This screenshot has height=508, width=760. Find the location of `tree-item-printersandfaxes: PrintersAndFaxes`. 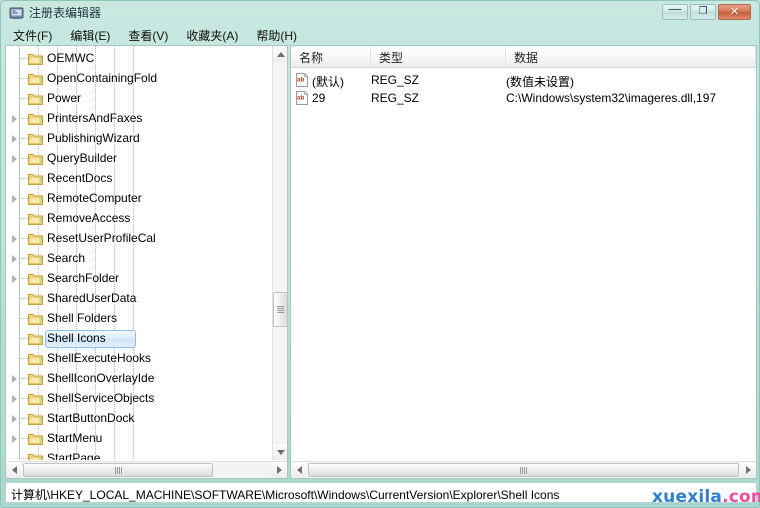

tree-item-printersandfaxes: PrintersAndFaxes is located at coordinates (139, 119).